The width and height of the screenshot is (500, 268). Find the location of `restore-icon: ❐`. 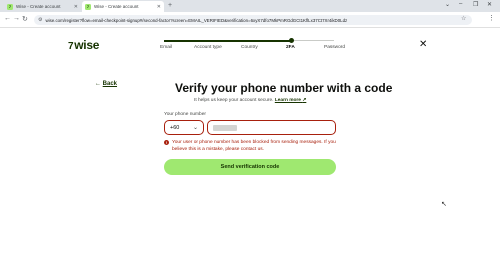

restore-icon: ❐ is located at coordinates (475, 4).